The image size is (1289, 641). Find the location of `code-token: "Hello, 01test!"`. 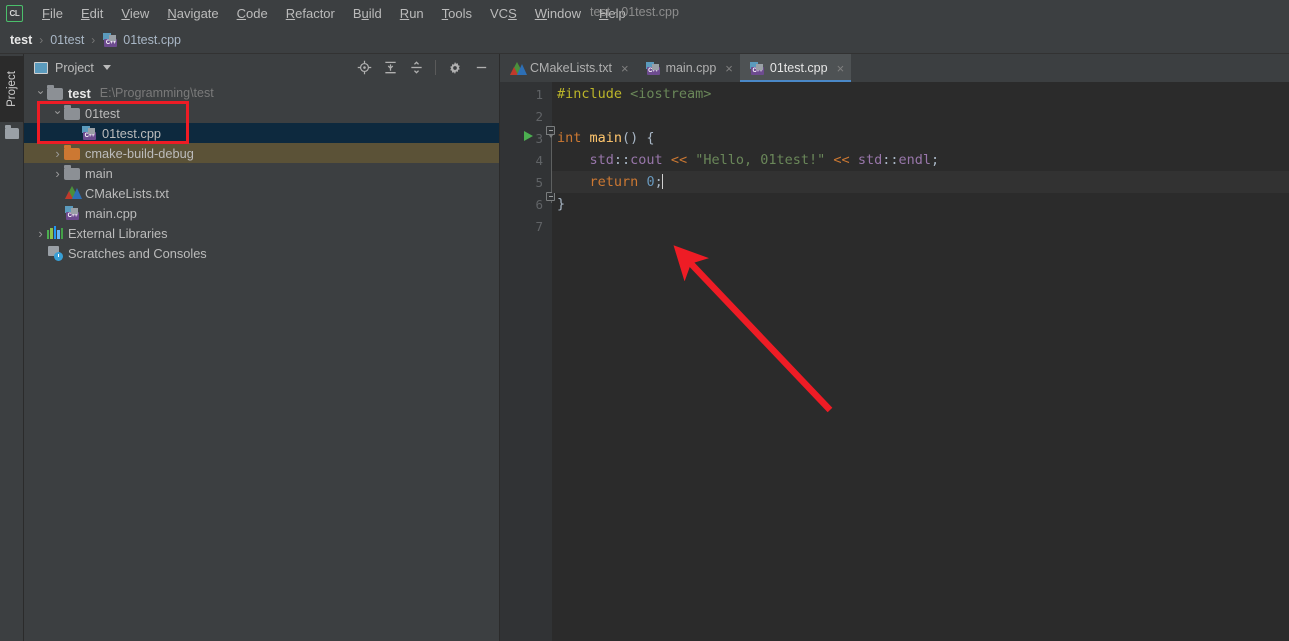

code-token: "Hello, 01test!" is located at coordinates (760, 160).